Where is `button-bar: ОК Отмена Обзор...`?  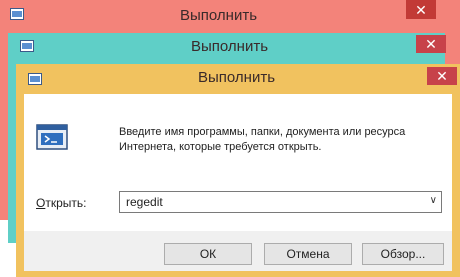 button-bar: ОК Отмена Обзор... is located at coordinates (238, 251).